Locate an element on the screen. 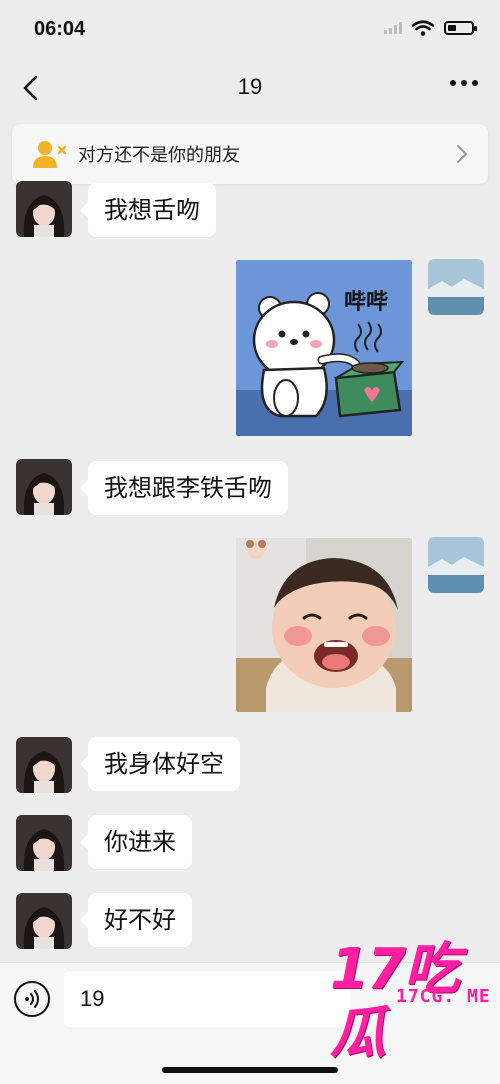 This screenshot has height=1084, width=500. sticker-caption: 哔哔 is located at coordinates (366, 302).